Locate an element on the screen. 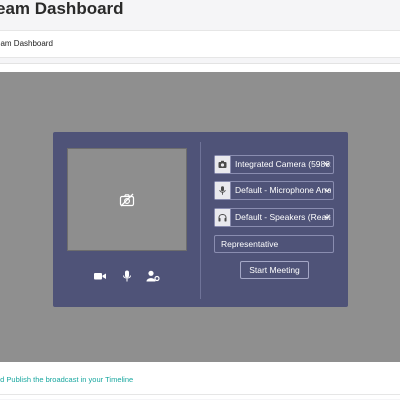 This screenshot has width=400, height=400. breadcrumb: eam Dashboard is located at coordinates (26, 43).